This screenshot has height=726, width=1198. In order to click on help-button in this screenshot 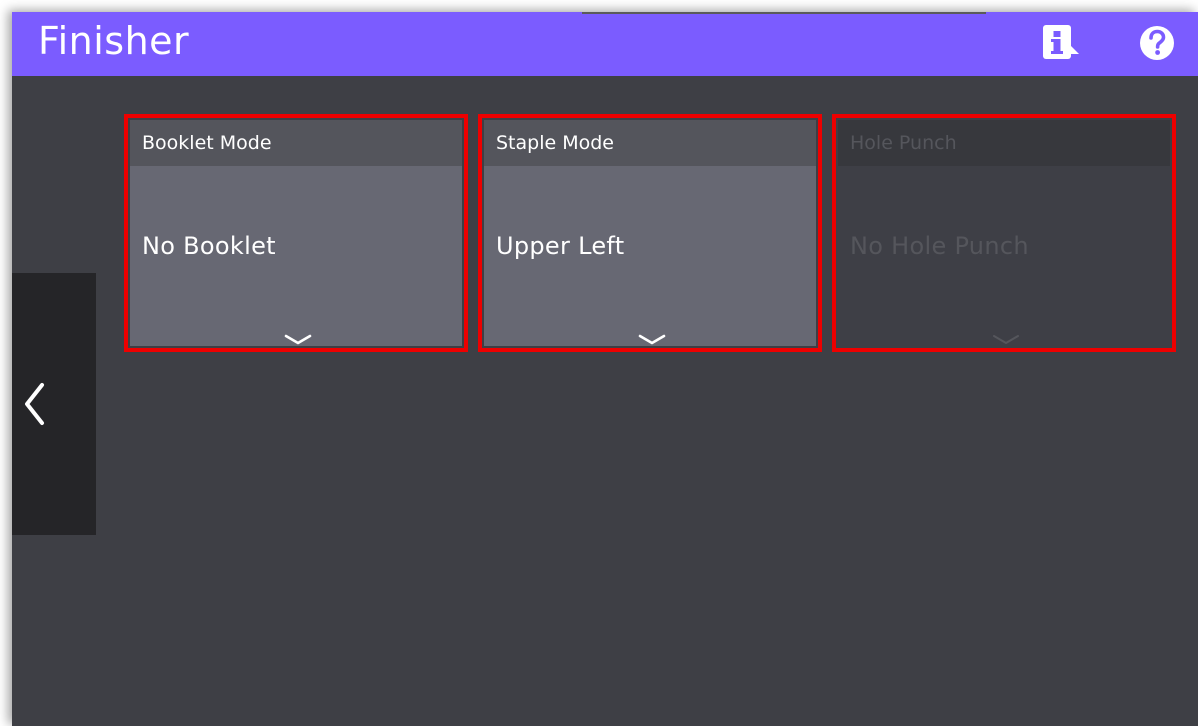, I will do `click(1157, 43)`.